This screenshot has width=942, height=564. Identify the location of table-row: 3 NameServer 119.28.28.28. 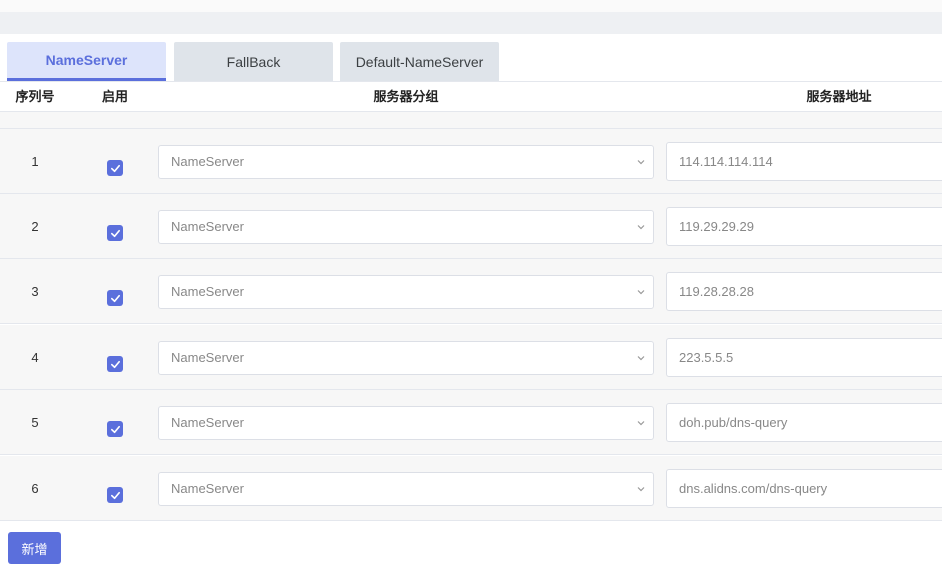
(471, 291).